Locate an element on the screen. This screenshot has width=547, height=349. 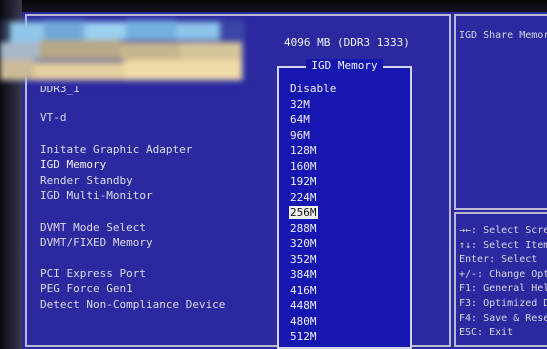
blurred-region is located at coordinates (122, 51).